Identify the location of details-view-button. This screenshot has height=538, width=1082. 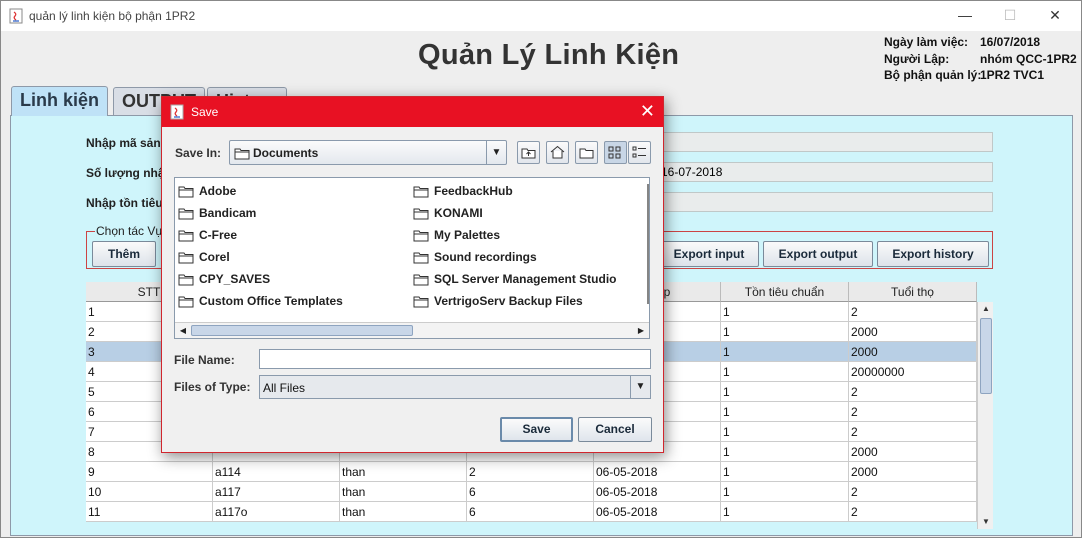
(639, 152).